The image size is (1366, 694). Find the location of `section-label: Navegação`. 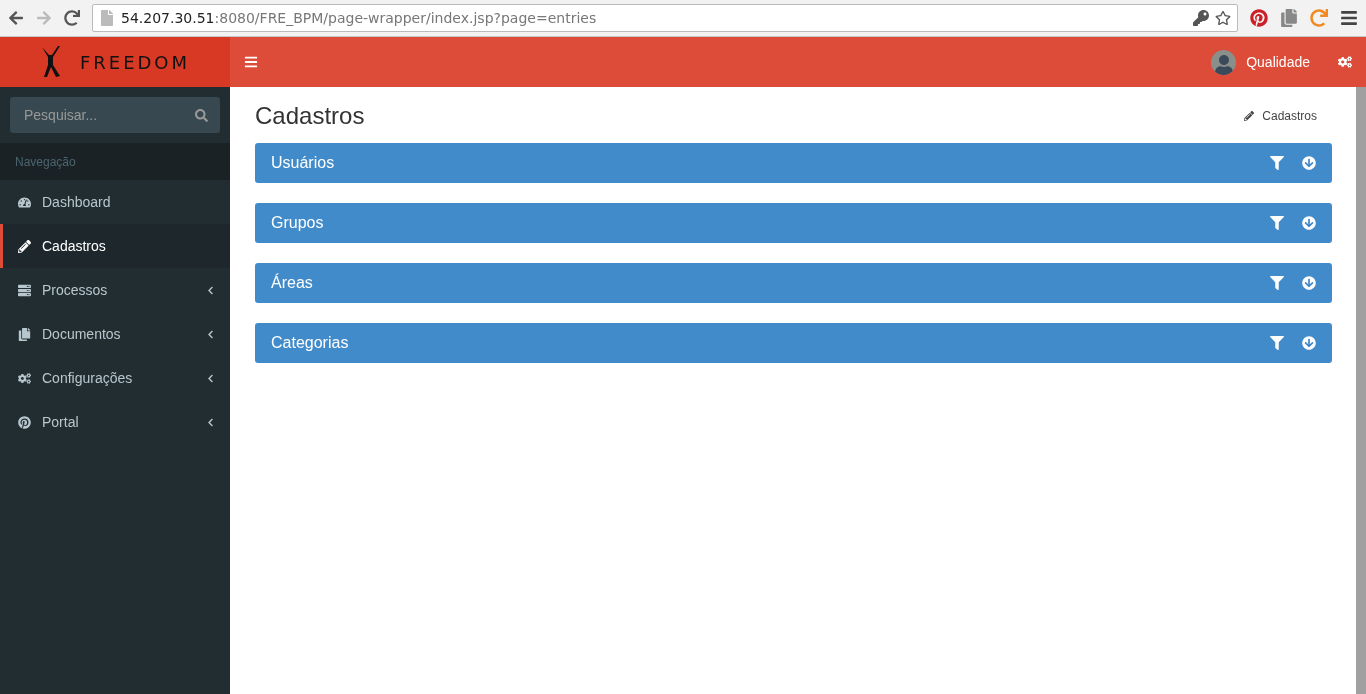

section-label: Navegação is located at coordinates (115, 161).